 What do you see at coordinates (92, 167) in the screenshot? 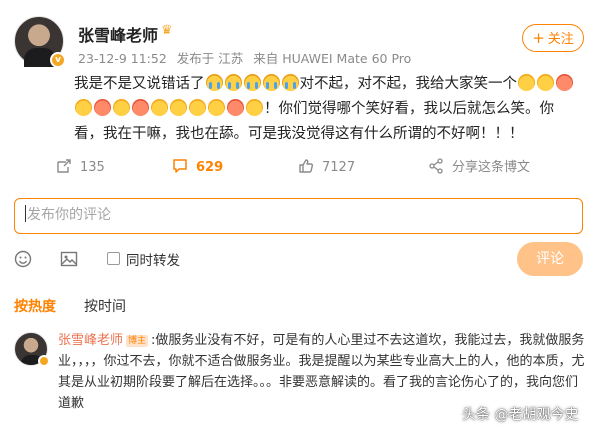
I see `forward-count: 135` at bounding box center [92, 167].